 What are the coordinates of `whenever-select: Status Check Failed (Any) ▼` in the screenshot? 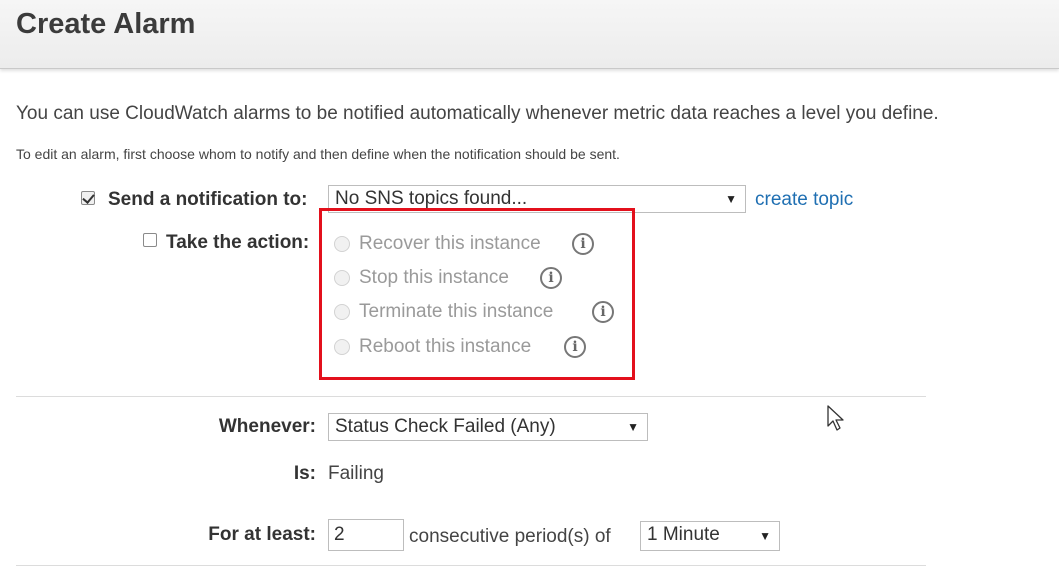 It's located at (488, 427).